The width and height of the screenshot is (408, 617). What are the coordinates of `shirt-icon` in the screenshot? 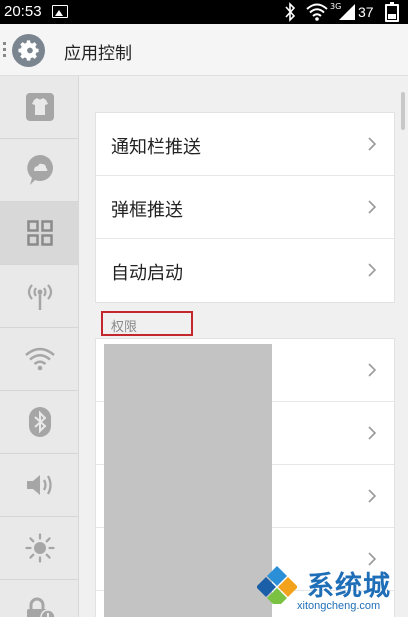 It's located at (39, 107).